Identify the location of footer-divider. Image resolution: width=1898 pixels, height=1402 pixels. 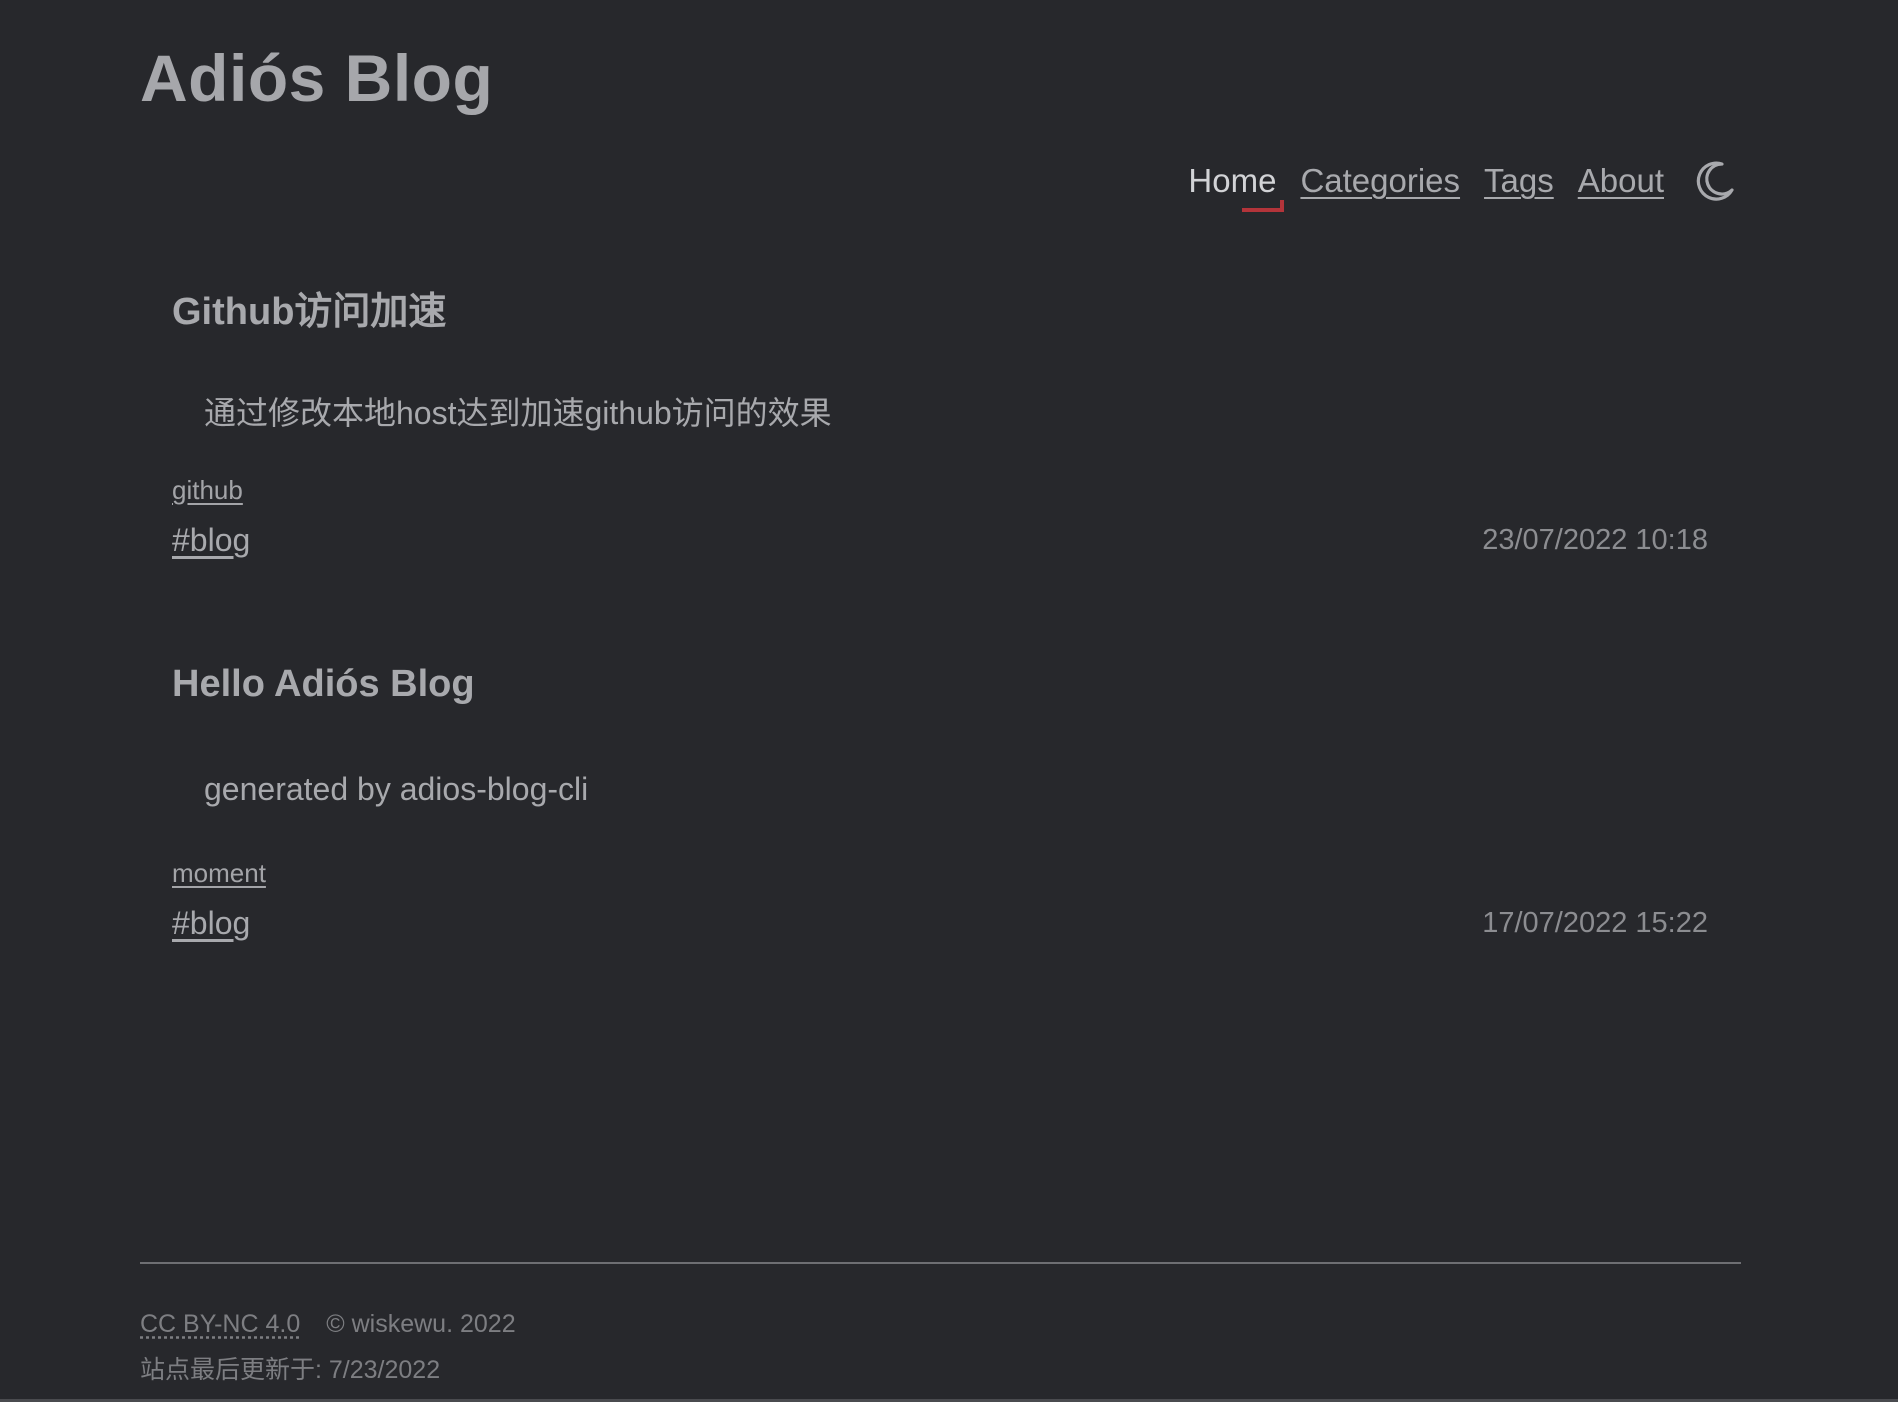
(940, 1263).